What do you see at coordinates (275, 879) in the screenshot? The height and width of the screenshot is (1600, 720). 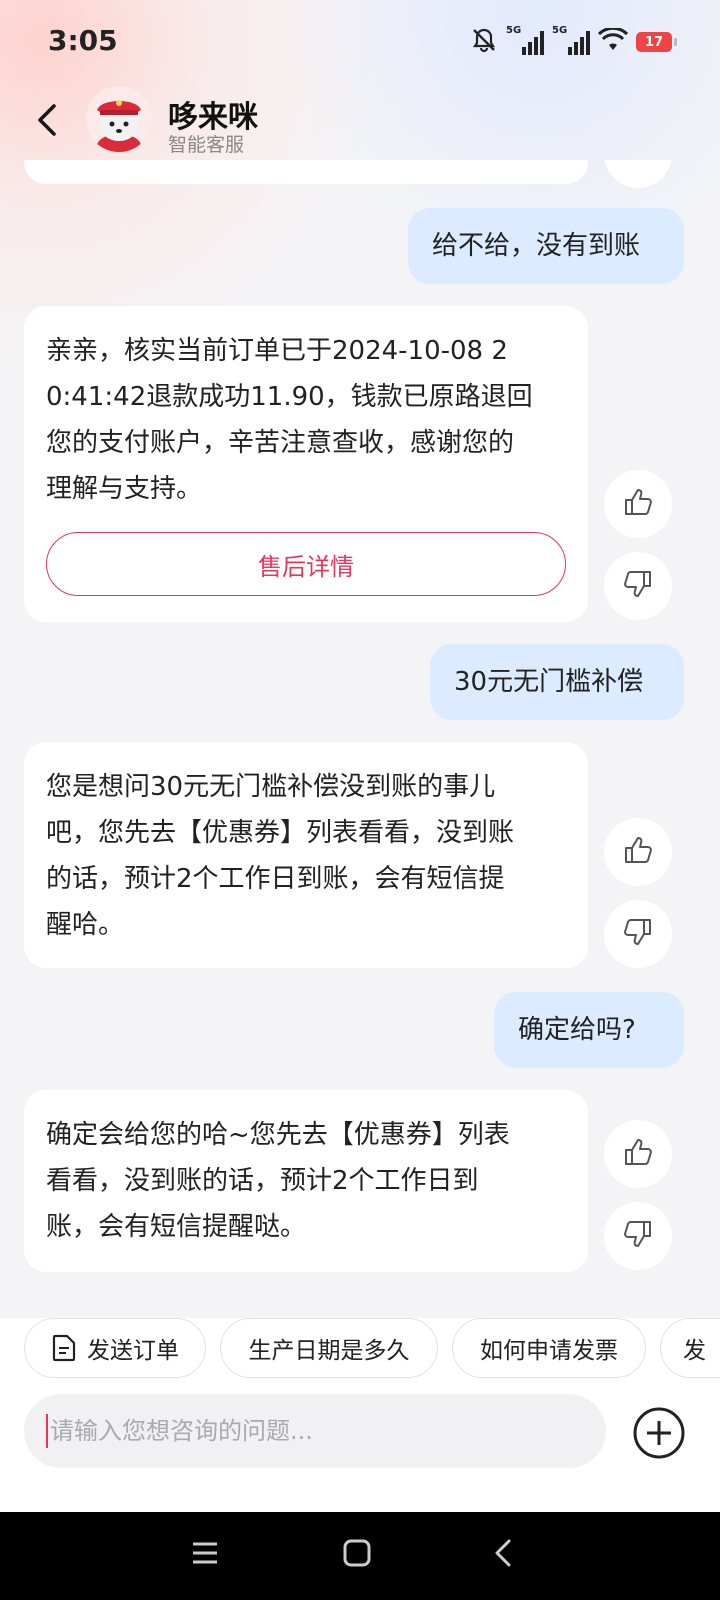 I see `bot-message-line: 的话，预计2个工作日到账，会有短信提` at bounding box center [275, 879].